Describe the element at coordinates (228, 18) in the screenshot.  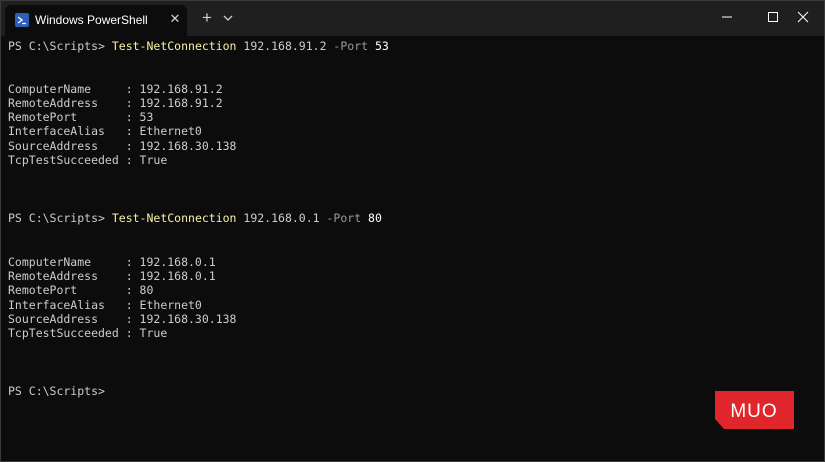
I see `chevron-down-icon` at that location.